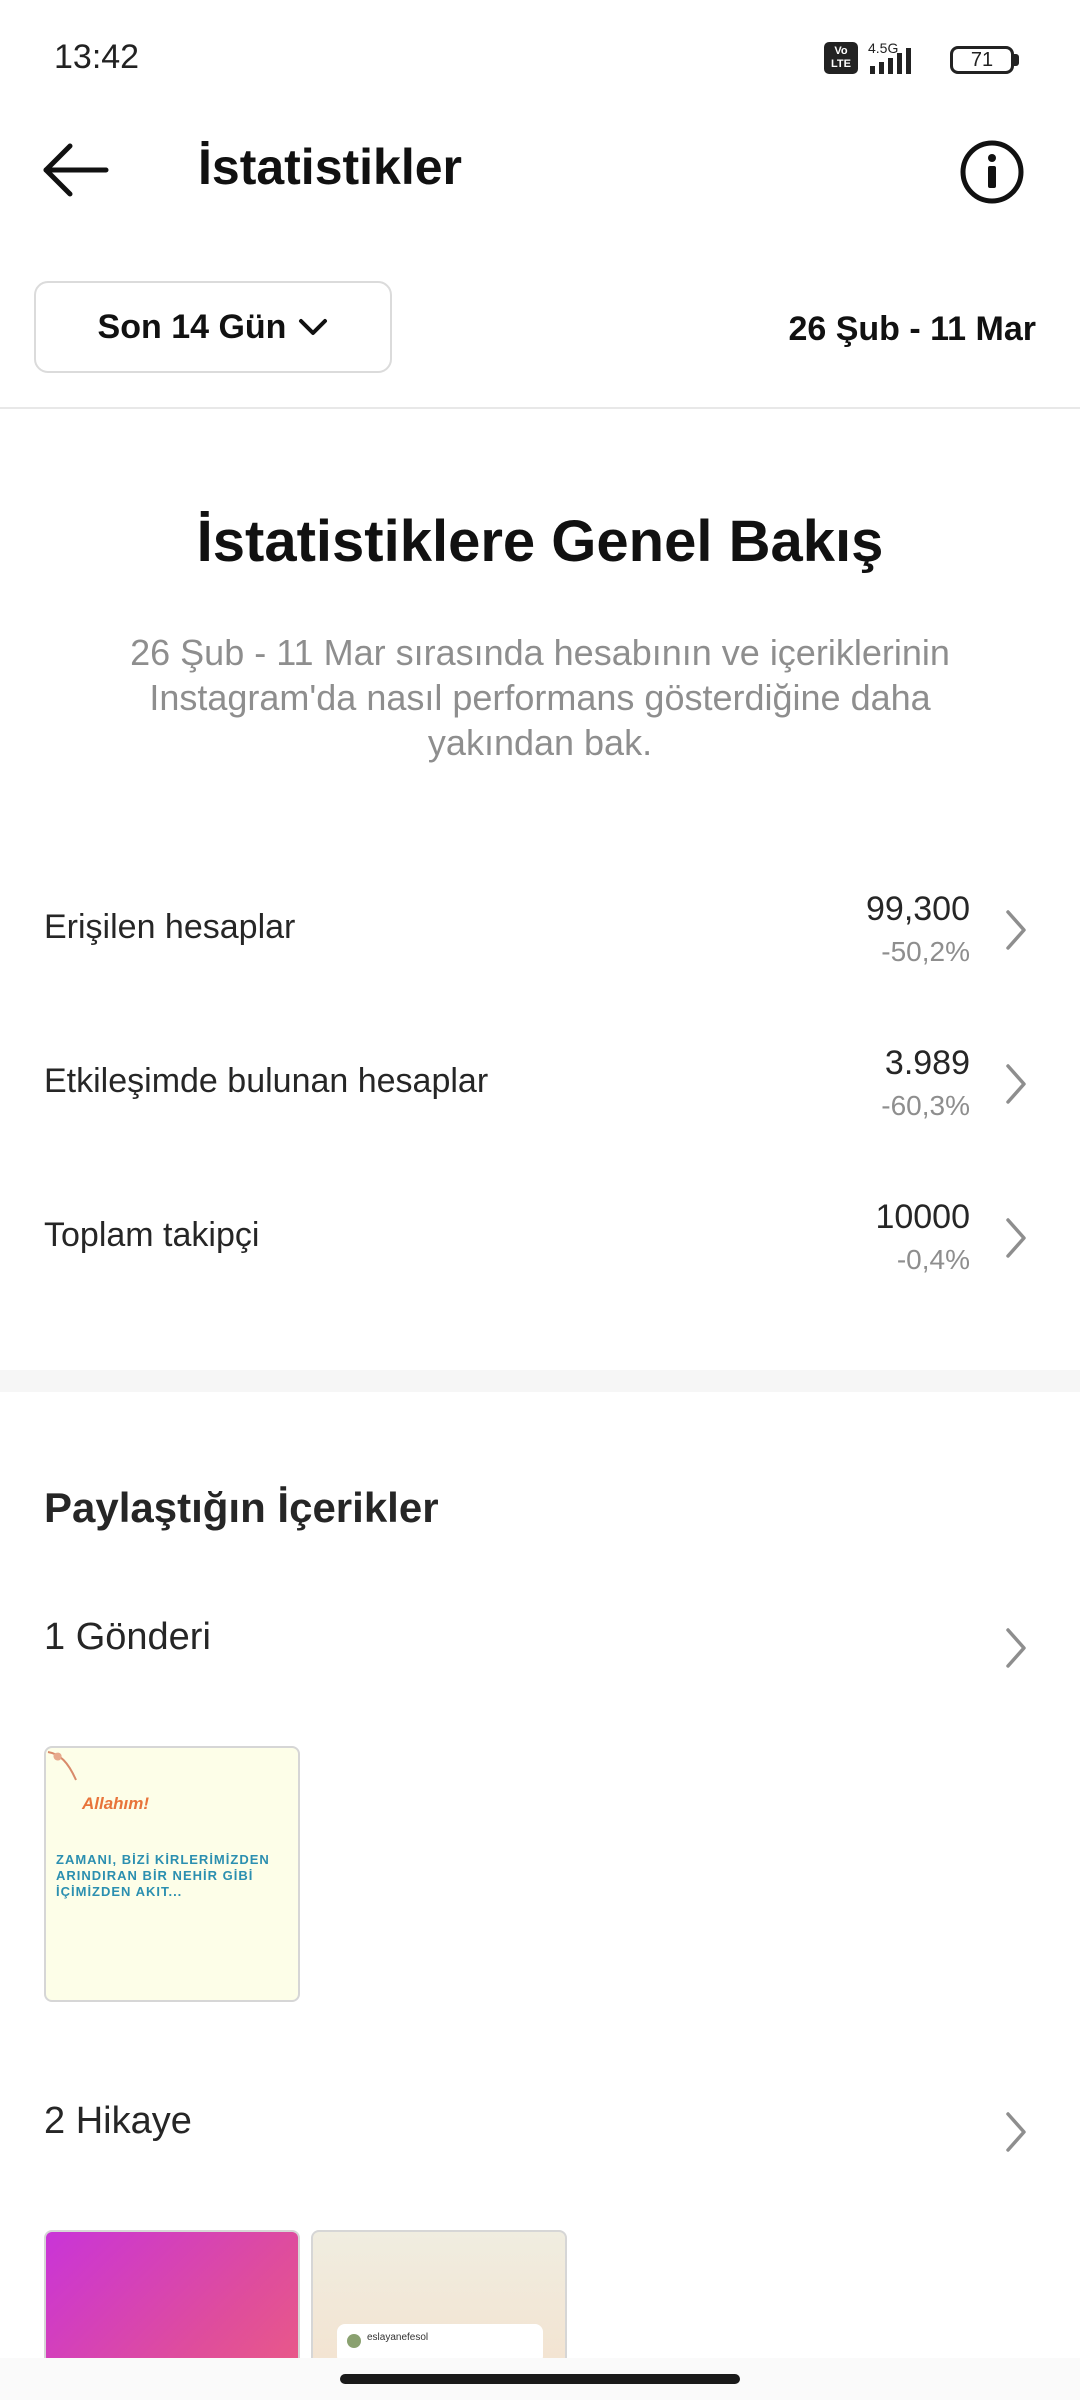  I want to click on shared-content-title: Paylaştığın İçerikler, so click(241, 1507).